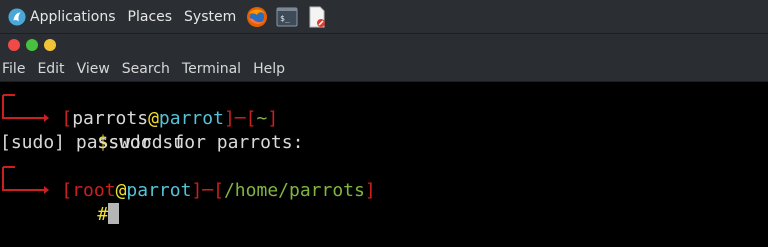 Image resolution: width=768 pixels, height=247 pixels. Describe the element at coordinates (317, 17) in the screenshot. I see `text-editor-icon` at that location.